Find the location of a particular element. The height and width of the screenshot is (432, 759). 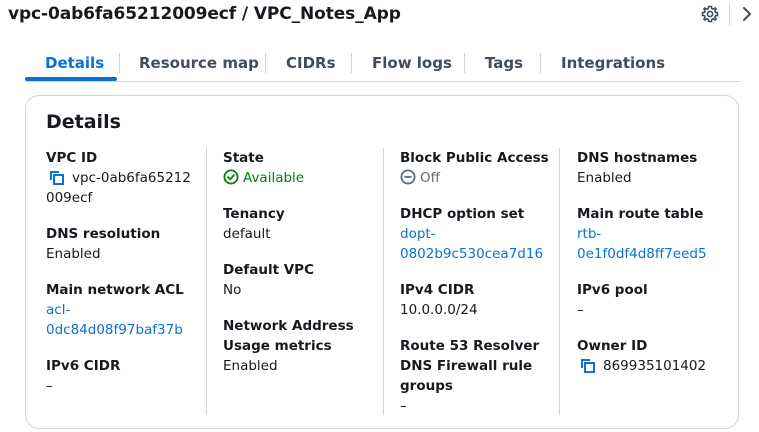

link-text-line: 0e1f0df4d8ff7eed5 is located at coordinates (642, 254).